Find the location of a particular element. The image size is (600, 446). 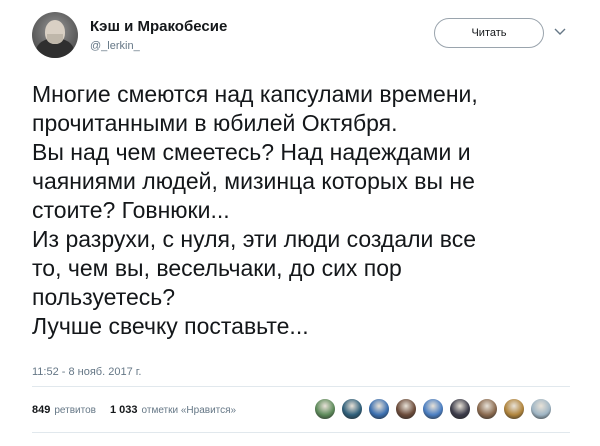

liker-avatars is located at coordinates (435, 410).